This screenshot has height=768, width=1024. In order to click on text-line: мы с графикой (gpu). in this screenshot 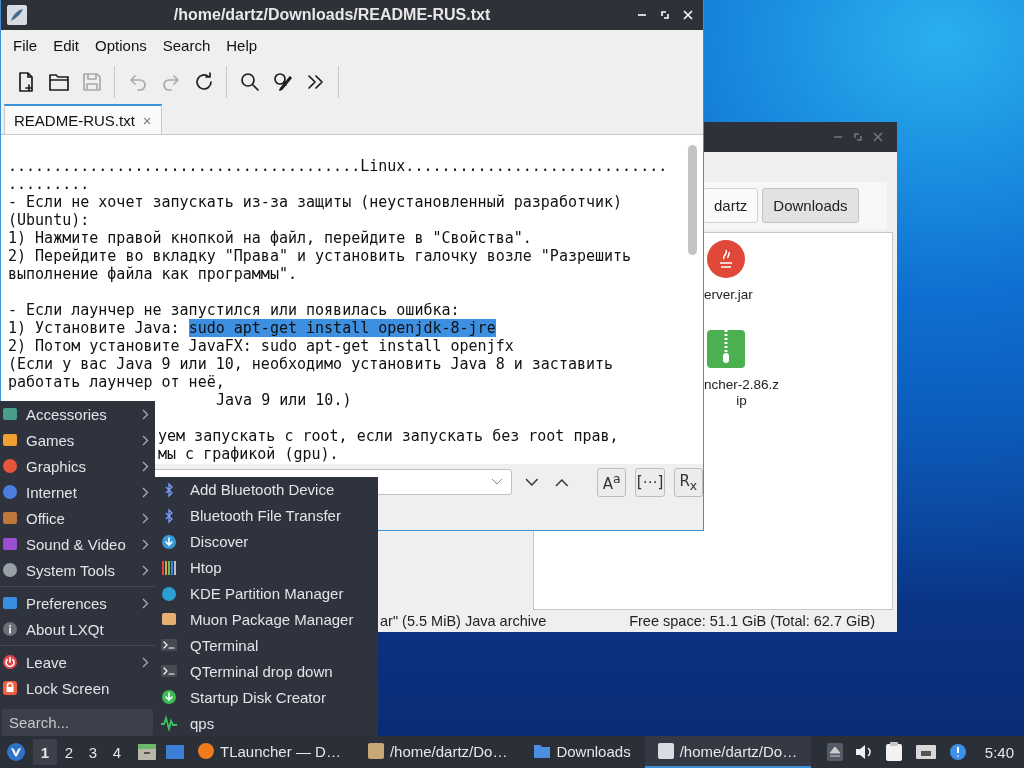, I will do `click(248, 454)`.